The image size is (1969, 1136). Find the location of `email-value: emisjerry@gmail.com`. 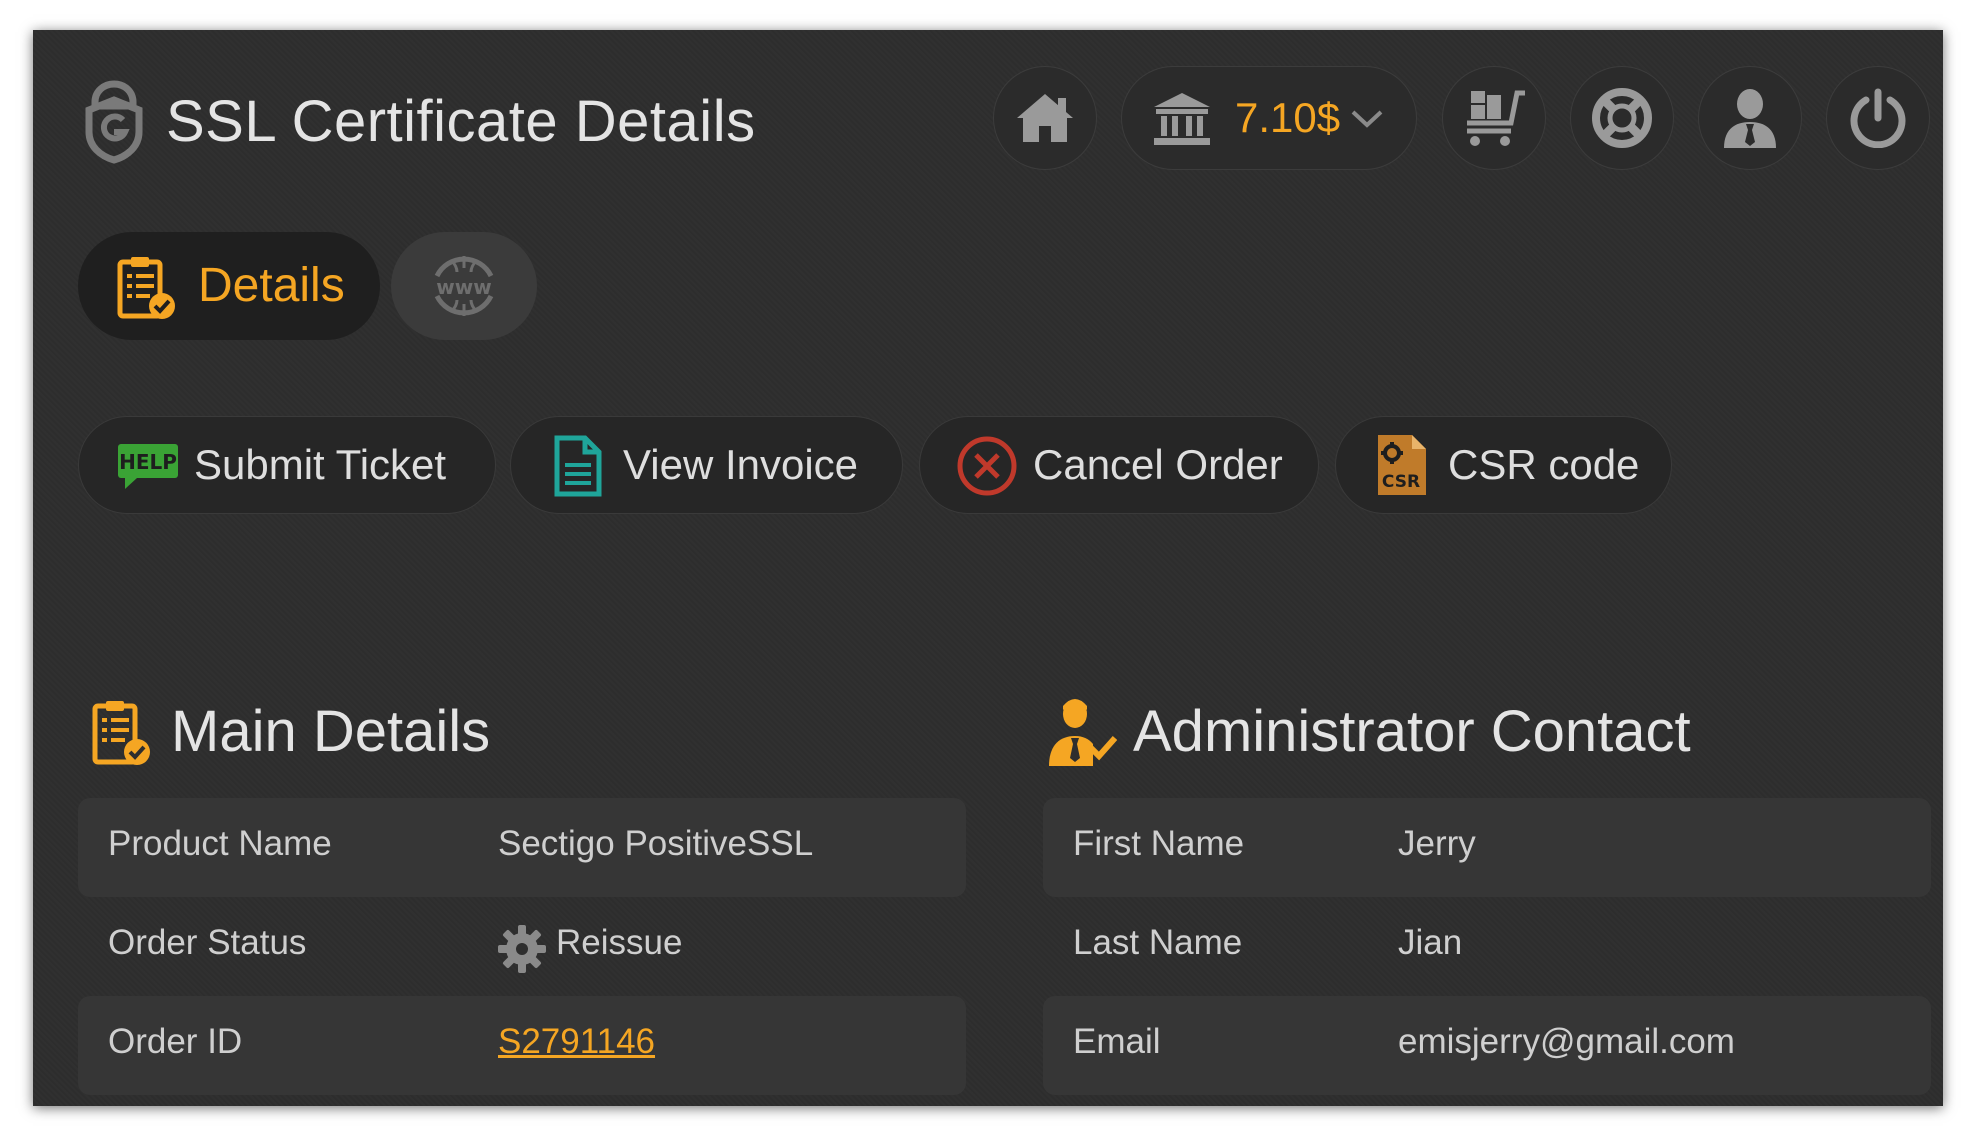

email-value: emisjerry@gmail.com is located at coordinates (1566, 1041).